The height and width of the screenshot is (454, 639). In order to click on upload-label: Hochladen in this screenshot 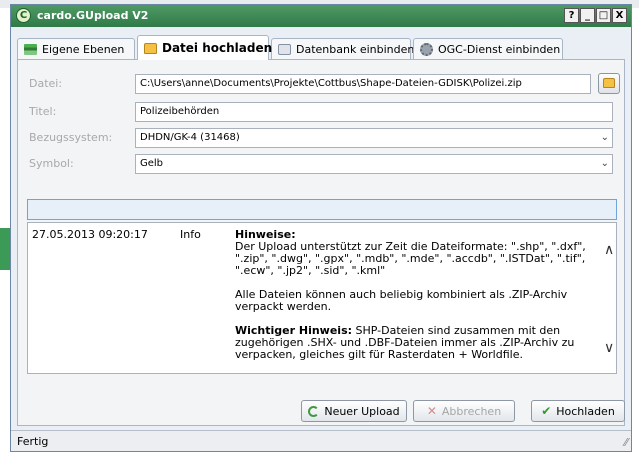, I will do `click(585, 411)`.